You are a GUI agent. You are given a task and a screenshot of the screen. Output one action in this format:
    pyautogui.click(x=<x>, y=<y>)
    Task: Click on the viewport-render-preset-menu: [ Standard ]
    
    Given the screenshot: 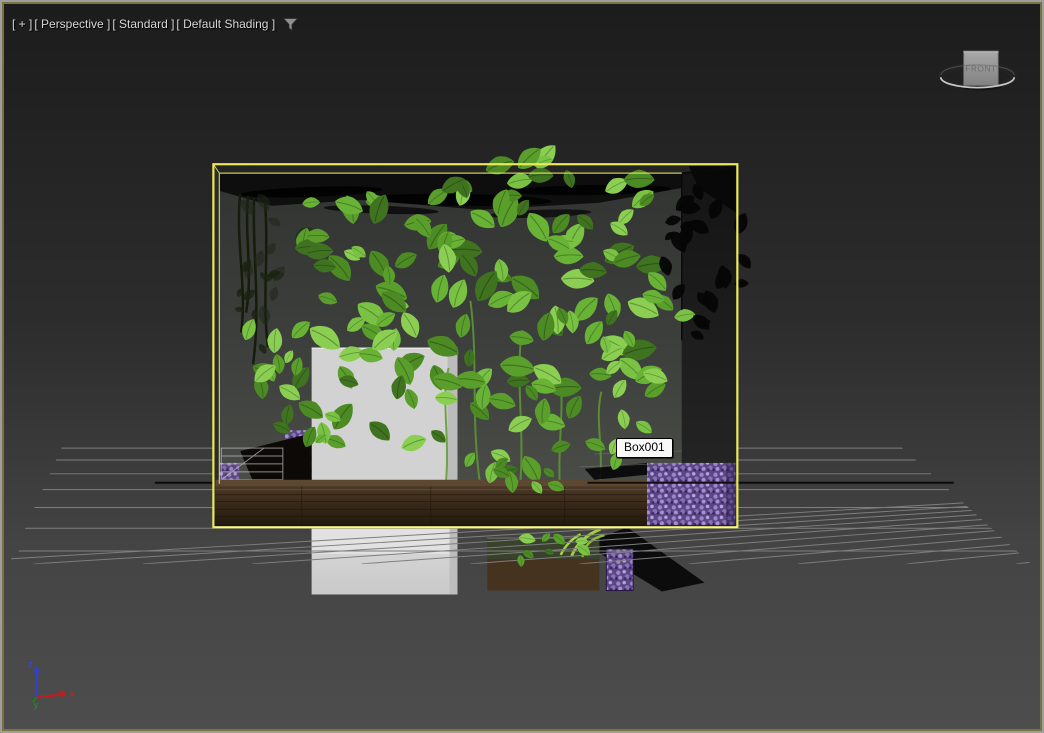 What is the action you would take?
    pyautogui.click(x=143, y=24)
    